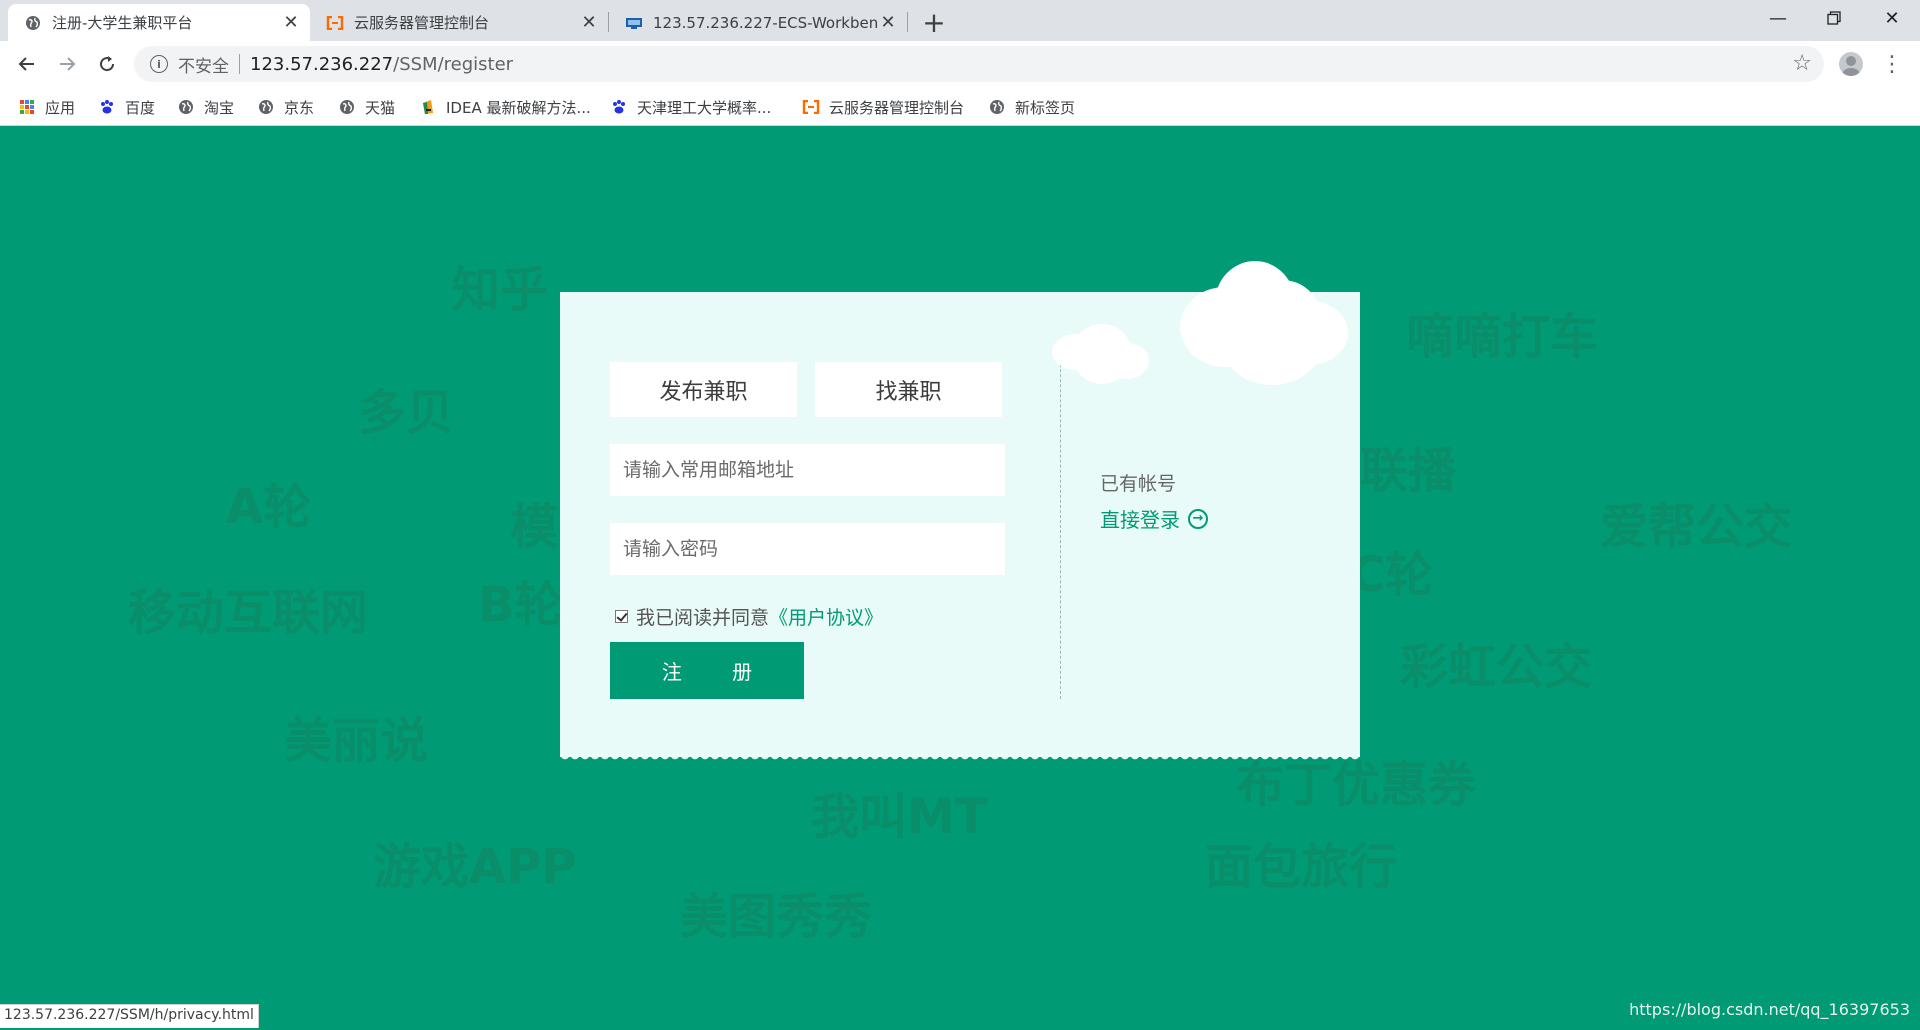 The height and width of the screenshot is (1030, 1920). I want to click on background-word: 游戏APP, so click(475, 867).